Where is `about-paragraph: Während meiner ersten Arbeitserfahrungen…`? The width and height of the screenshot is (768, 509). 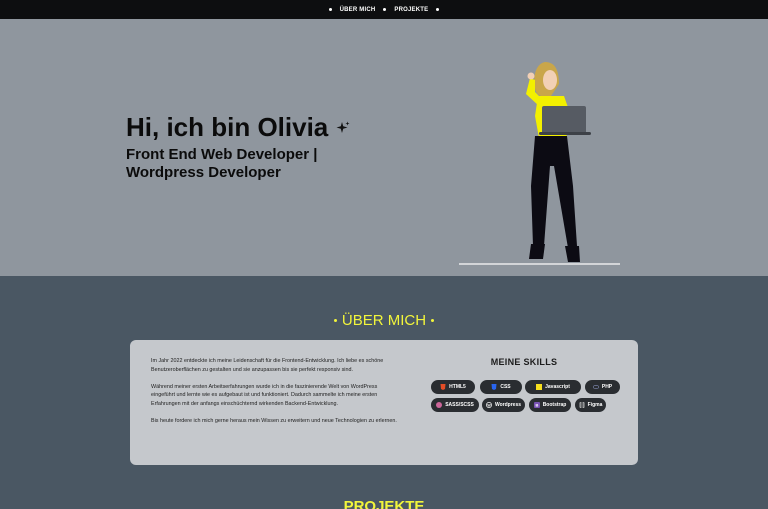
about-paragraph: Während meiner ersten Arbeitserfahrungen… is located at coordinates (264, 395).